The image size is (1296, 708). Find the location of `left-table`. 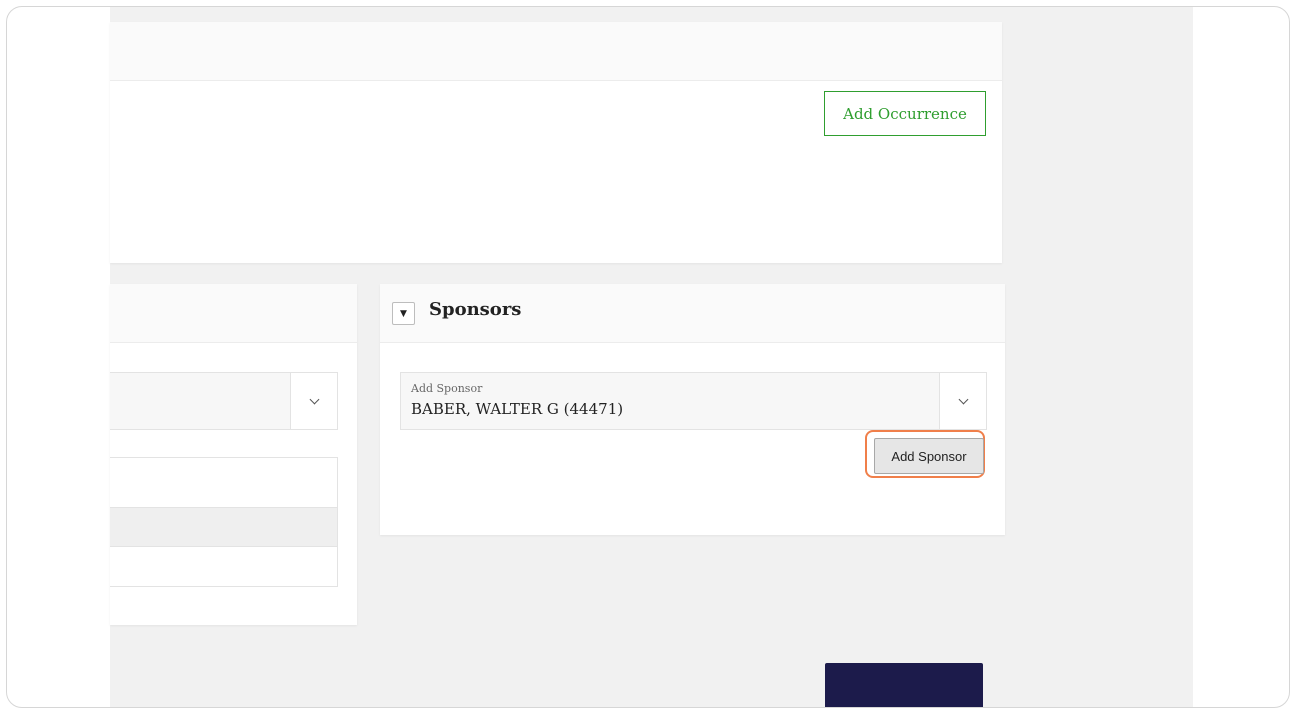

left-table is located at coordinates (224, 522).